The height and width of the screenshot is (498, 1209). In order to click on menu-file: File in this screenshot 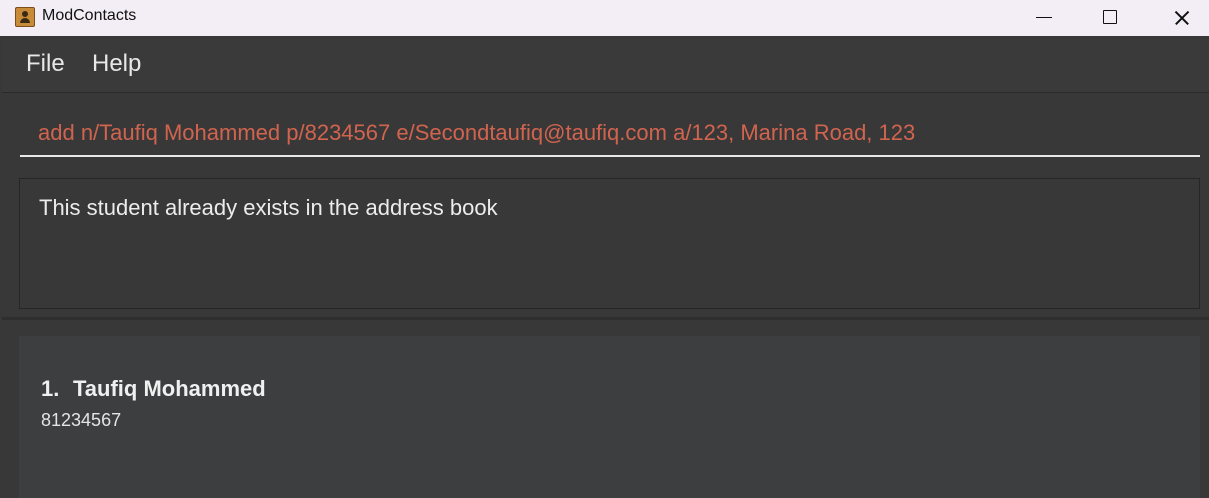, I will do `click(45, 64)`.